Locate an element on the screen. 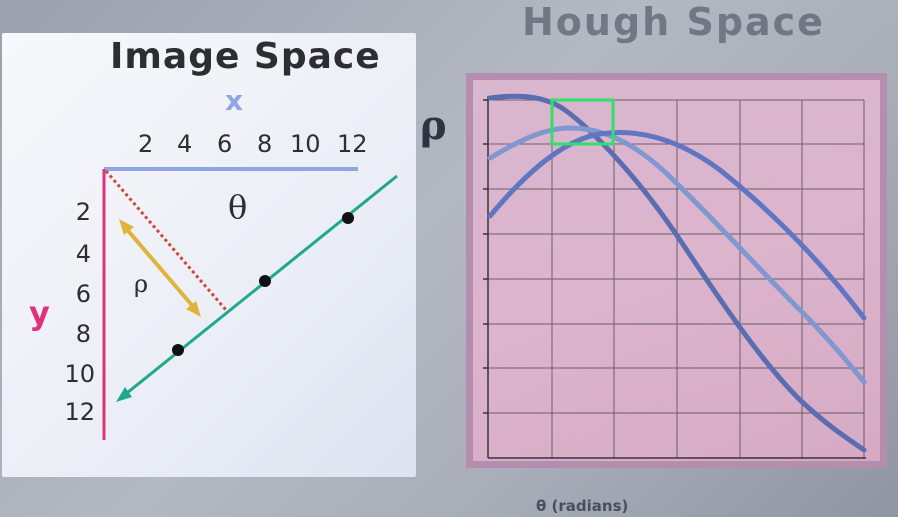  hough-theta-label: θ (radians) is located at coordinates (582, 506).